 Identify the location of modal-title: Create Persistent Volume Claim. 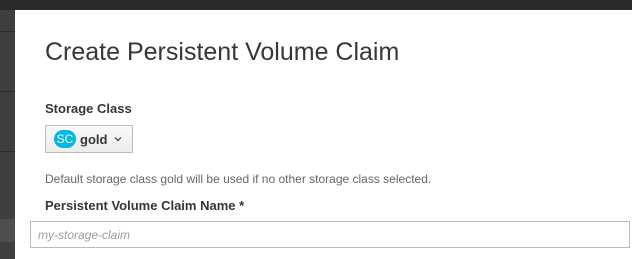
(222, 52).